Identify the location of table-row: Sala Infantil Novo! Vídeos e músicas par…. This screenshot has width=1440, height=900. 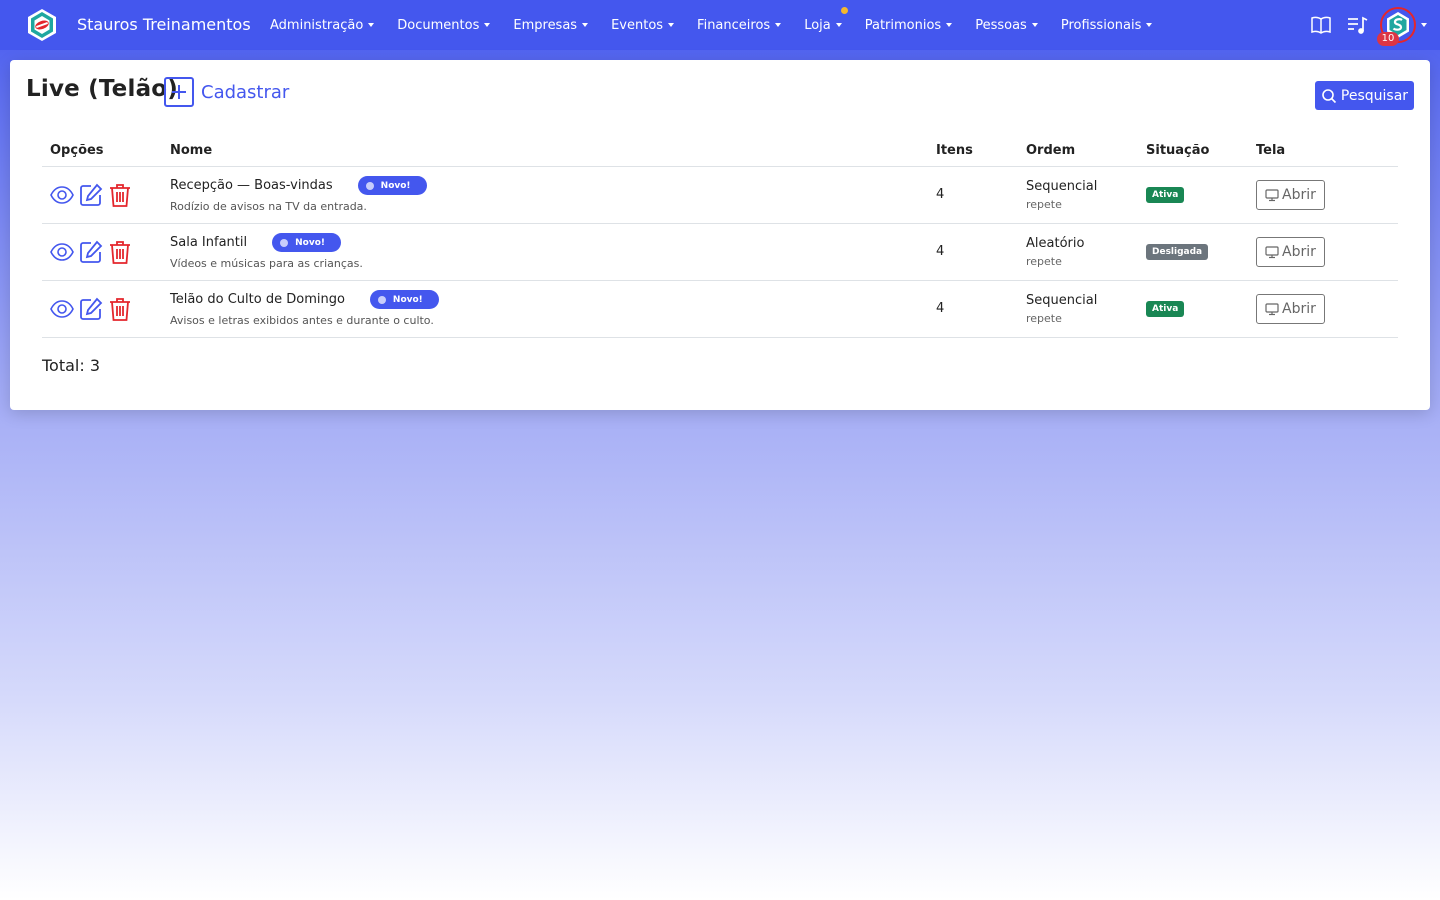
(720, 252).